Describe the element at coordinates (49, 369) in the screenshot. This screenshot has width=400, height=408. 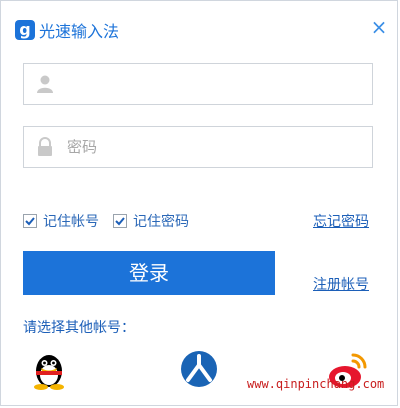
I see `qq-icon` at that location.